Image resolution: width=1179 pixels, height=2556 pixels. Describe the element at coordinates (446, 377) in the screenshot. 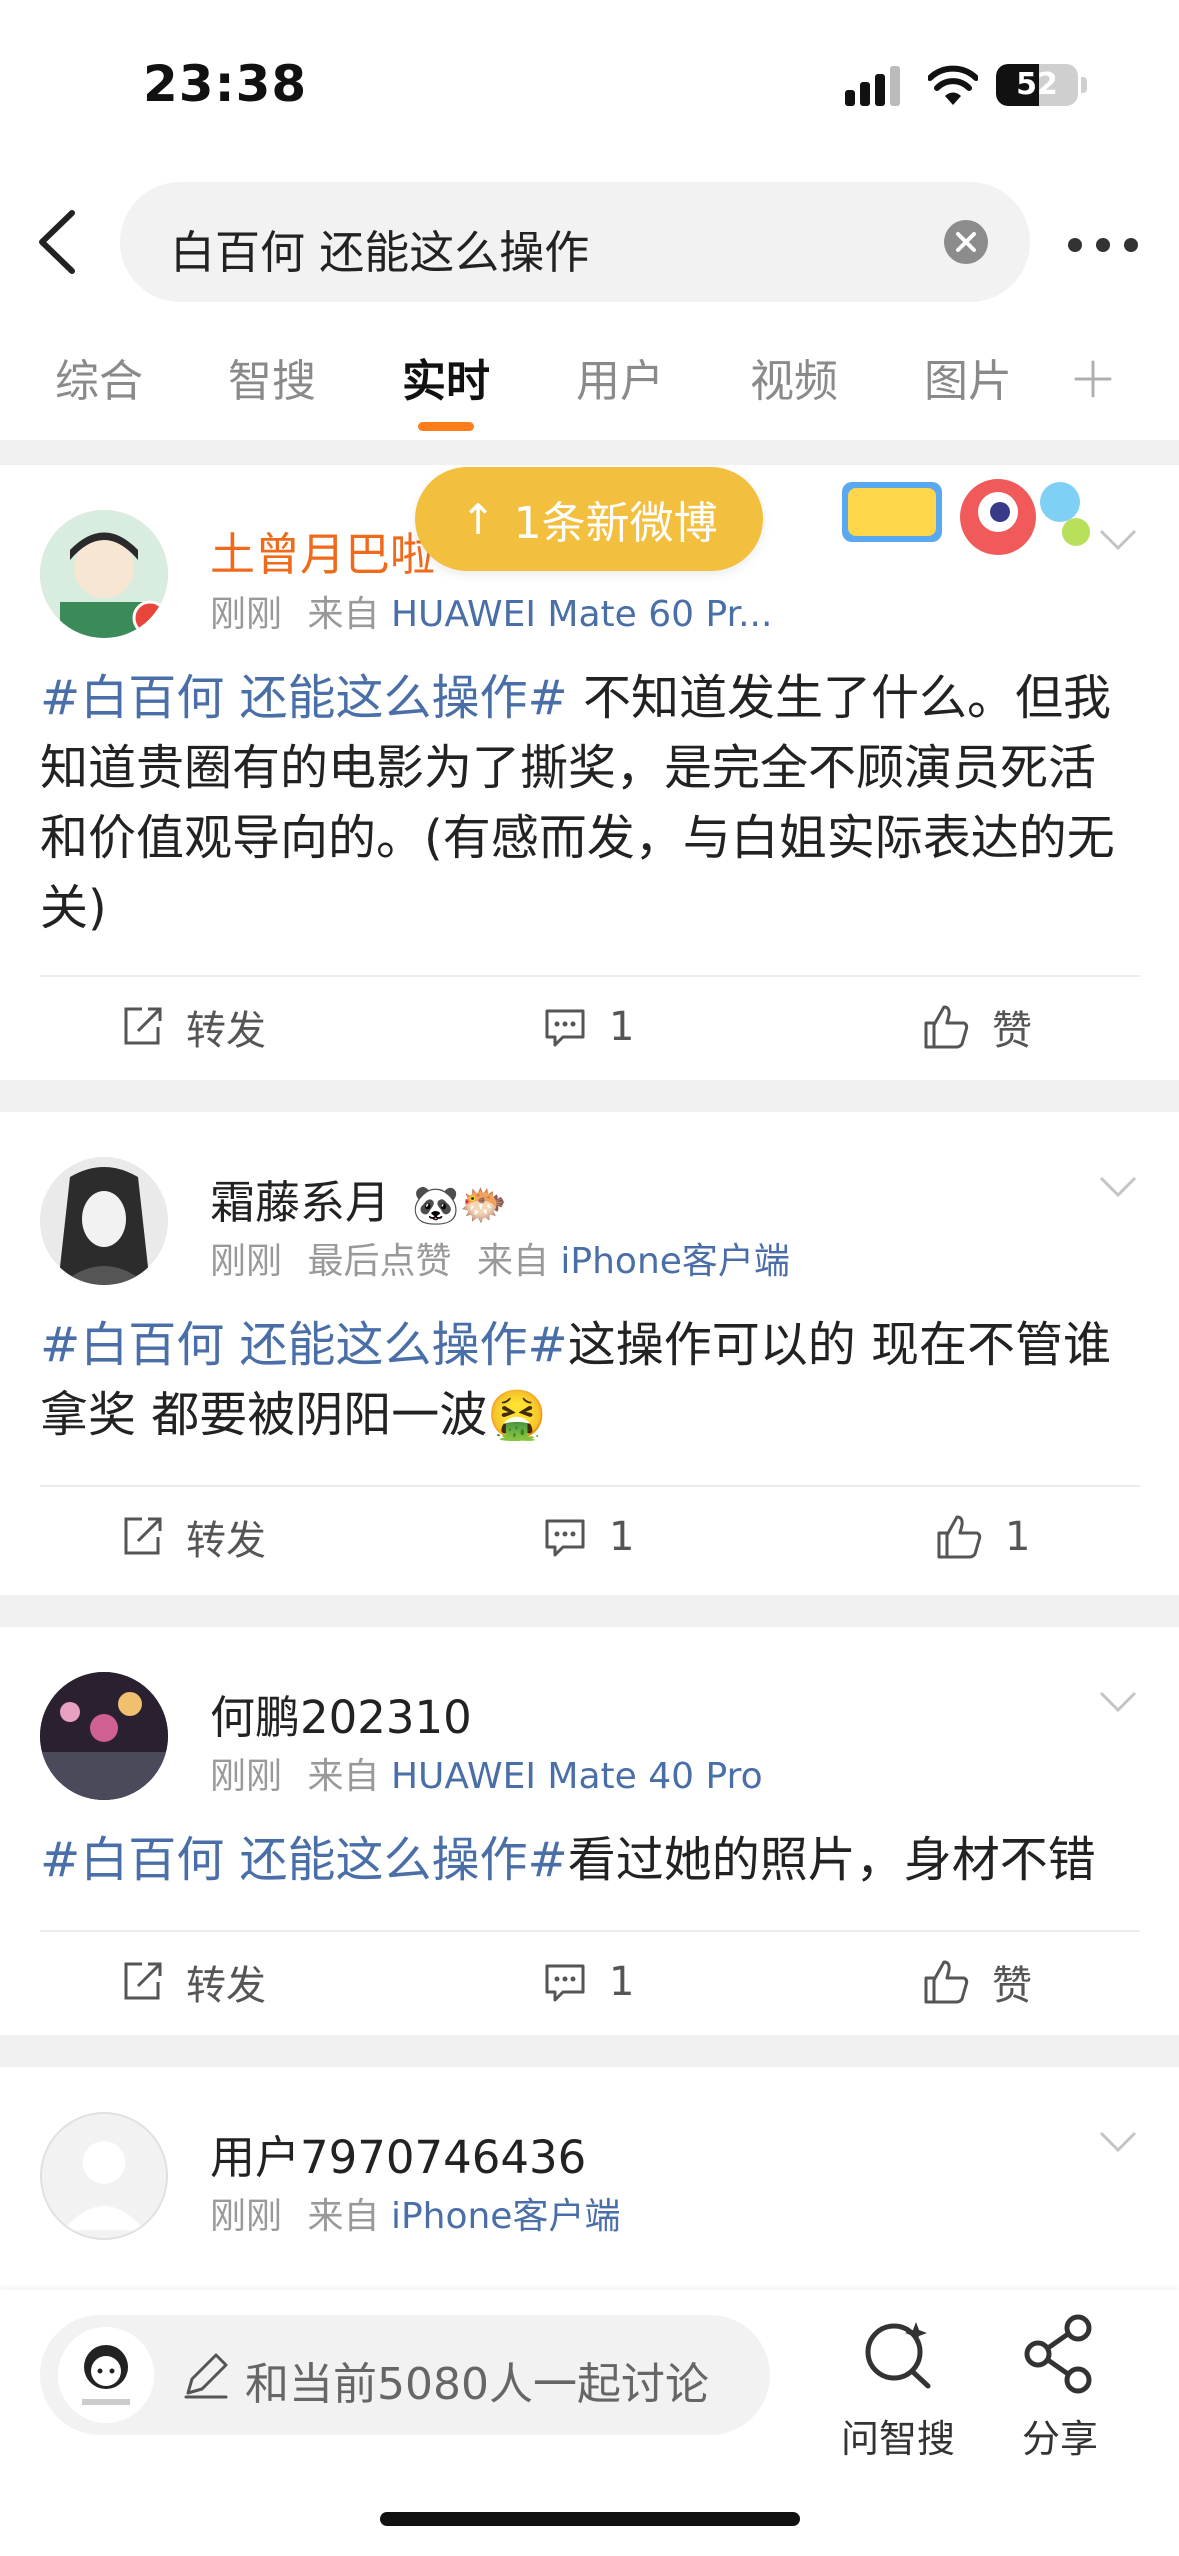

I see `tab-realtime: 实时` at that location.